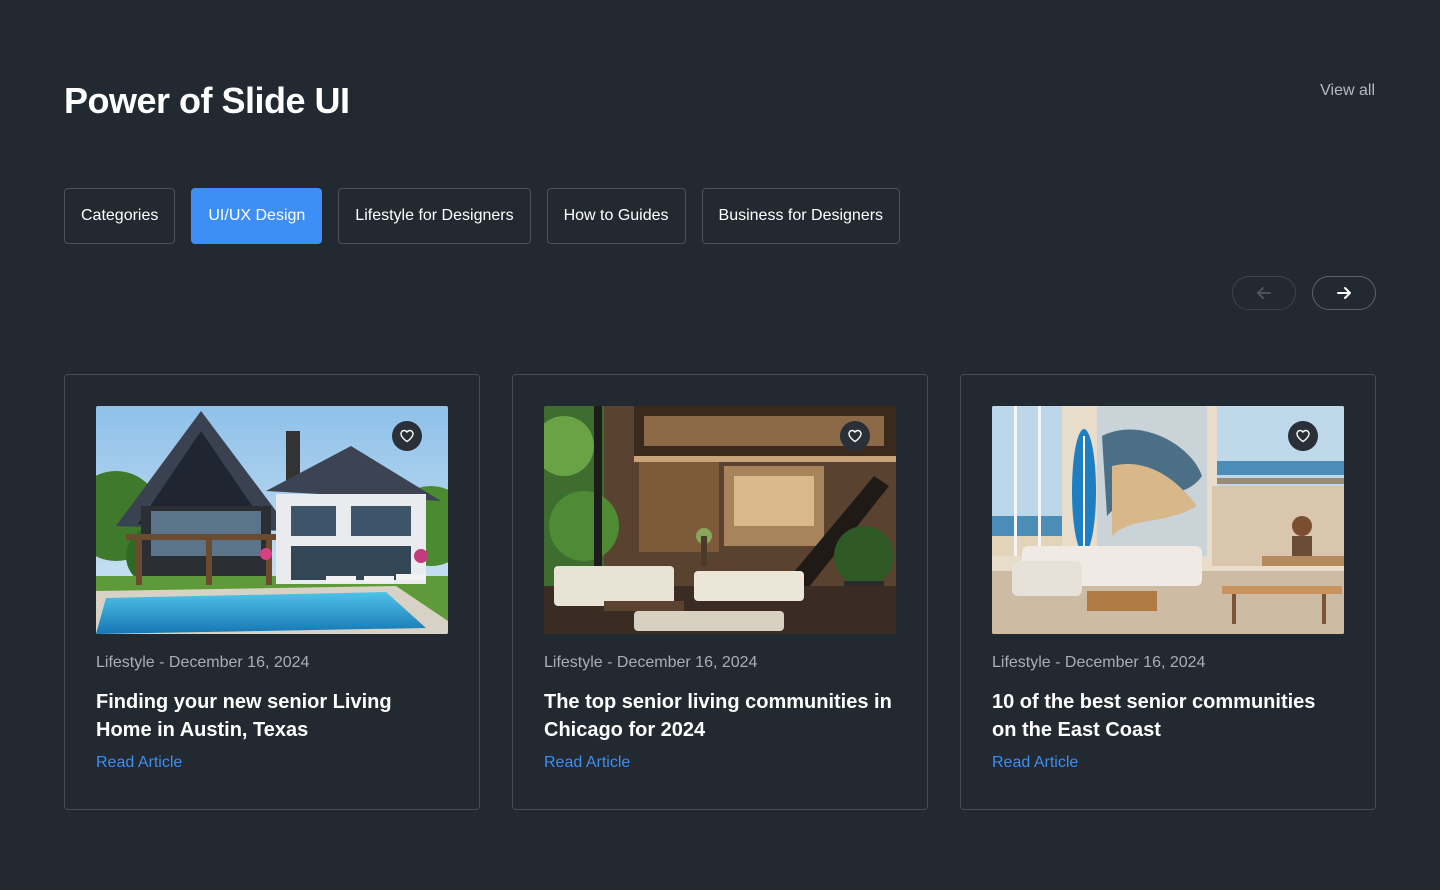 The height and width of the screenshot is (890, 1440). I want to click on article-image-beach-house, so click(1168, 520).